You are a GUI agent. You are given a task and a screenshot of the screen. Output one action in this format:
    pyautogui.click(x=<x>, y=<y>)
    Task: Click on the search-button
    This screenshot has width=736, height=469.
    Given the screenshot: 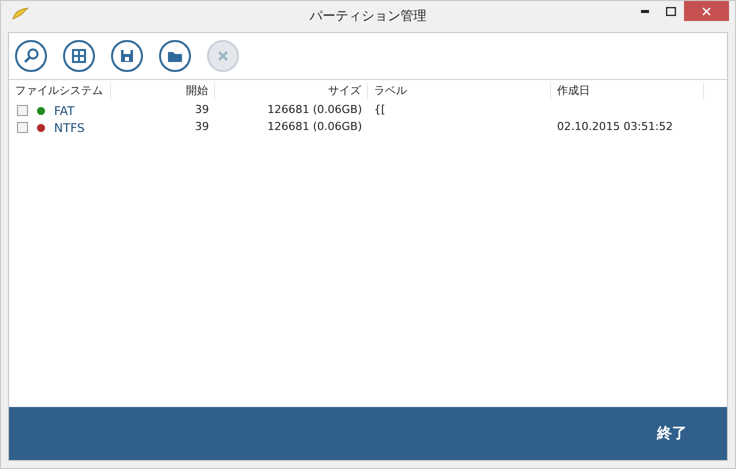 What is the action you would take?
    pyautogui.click(x=31, y=56)
    